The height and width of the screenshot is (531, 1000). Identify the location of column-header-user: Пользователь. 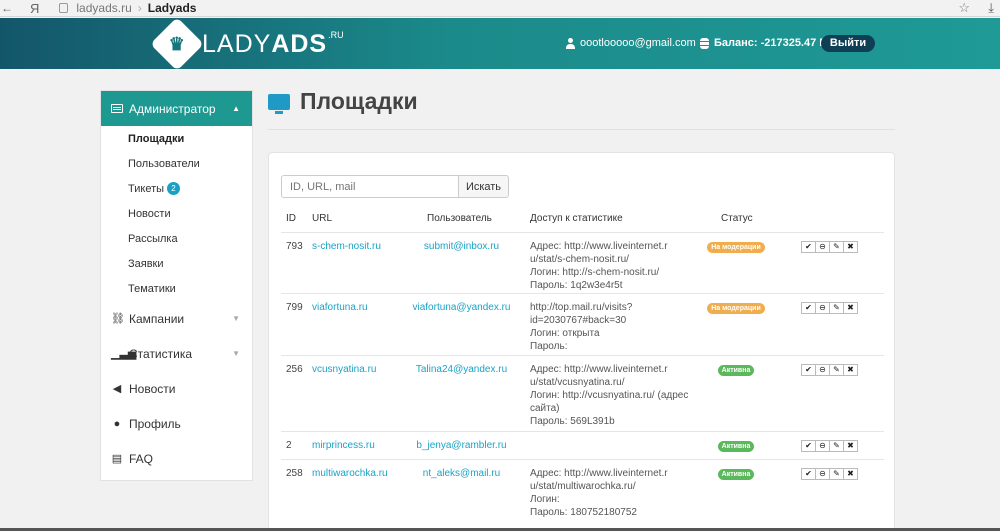
(459, 218).